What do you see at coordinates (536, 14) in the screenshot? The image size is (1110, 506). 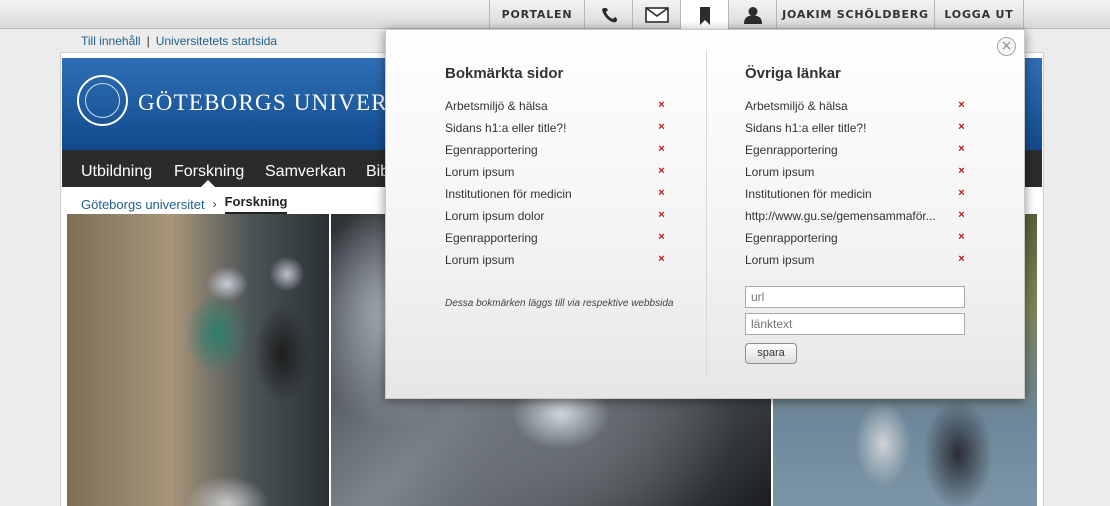 I see `portal-link: PORTALEN` at bounding box center [536, 14].